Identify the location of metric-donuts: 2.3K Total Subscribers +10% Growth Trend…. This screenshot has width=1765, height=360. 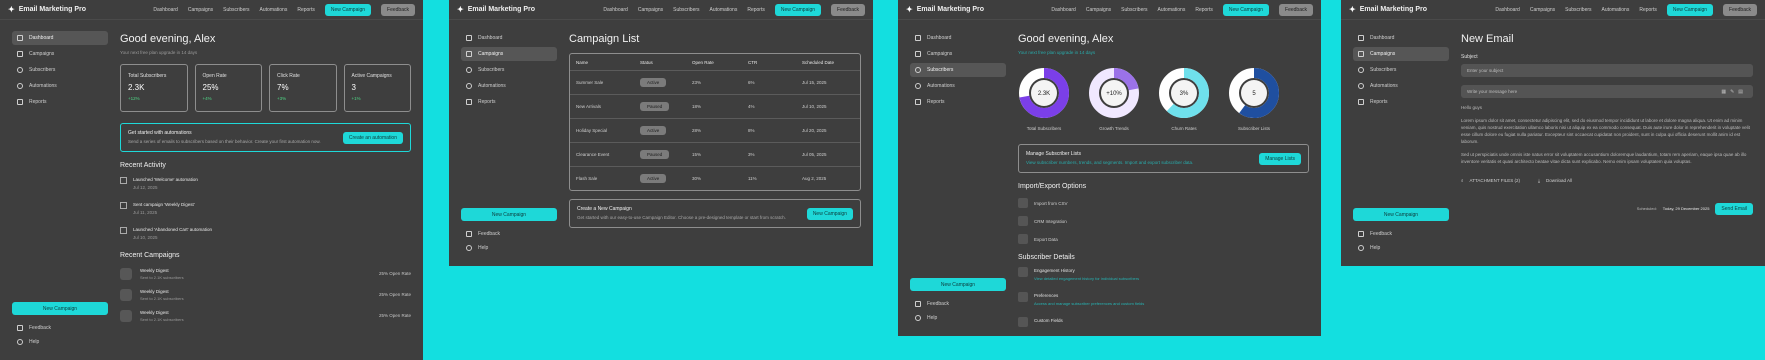
(1163, 99).